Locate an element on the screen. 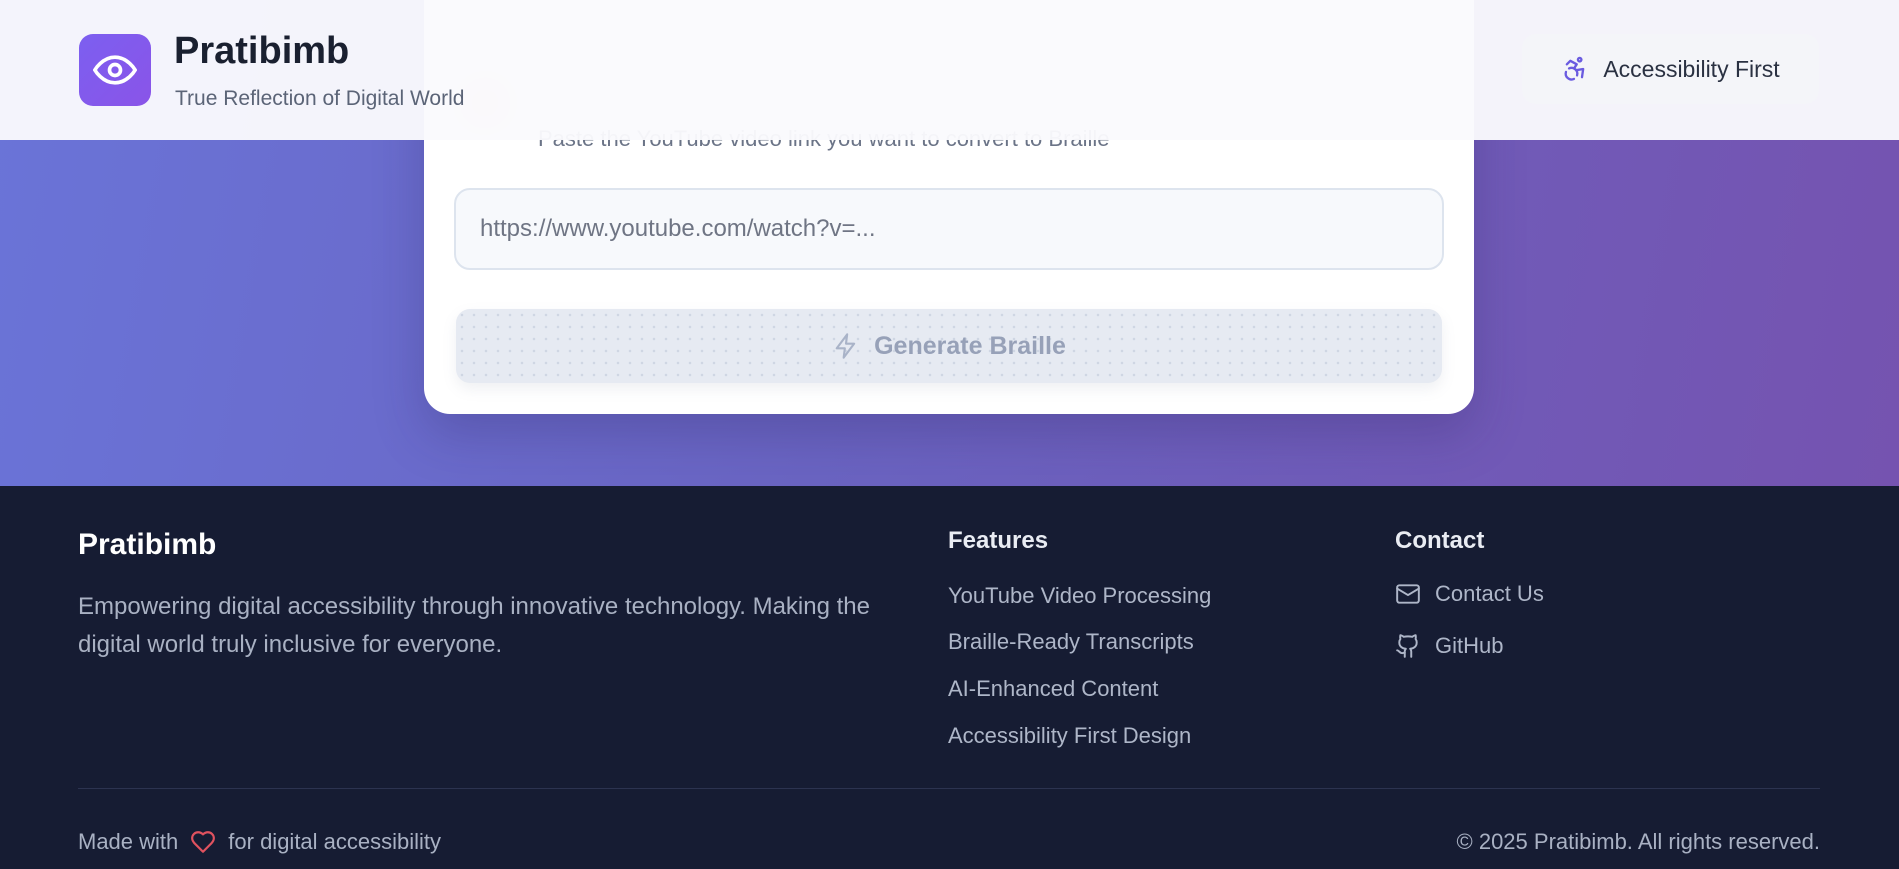 This screenshot has width=1899, height=869. feature-link-design: Accessibility First Design is located at coordinates (1069, 736).